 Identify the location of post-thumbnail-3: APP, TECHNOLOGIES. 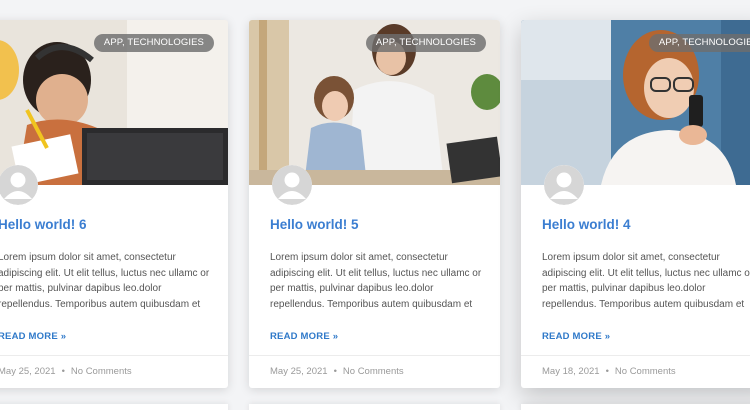
(635, 102).